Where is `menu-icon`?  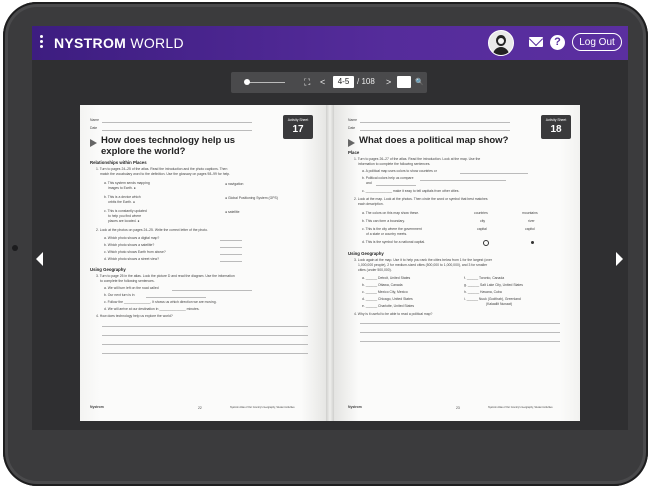
menu-icon is located at coordinates (41, 42).